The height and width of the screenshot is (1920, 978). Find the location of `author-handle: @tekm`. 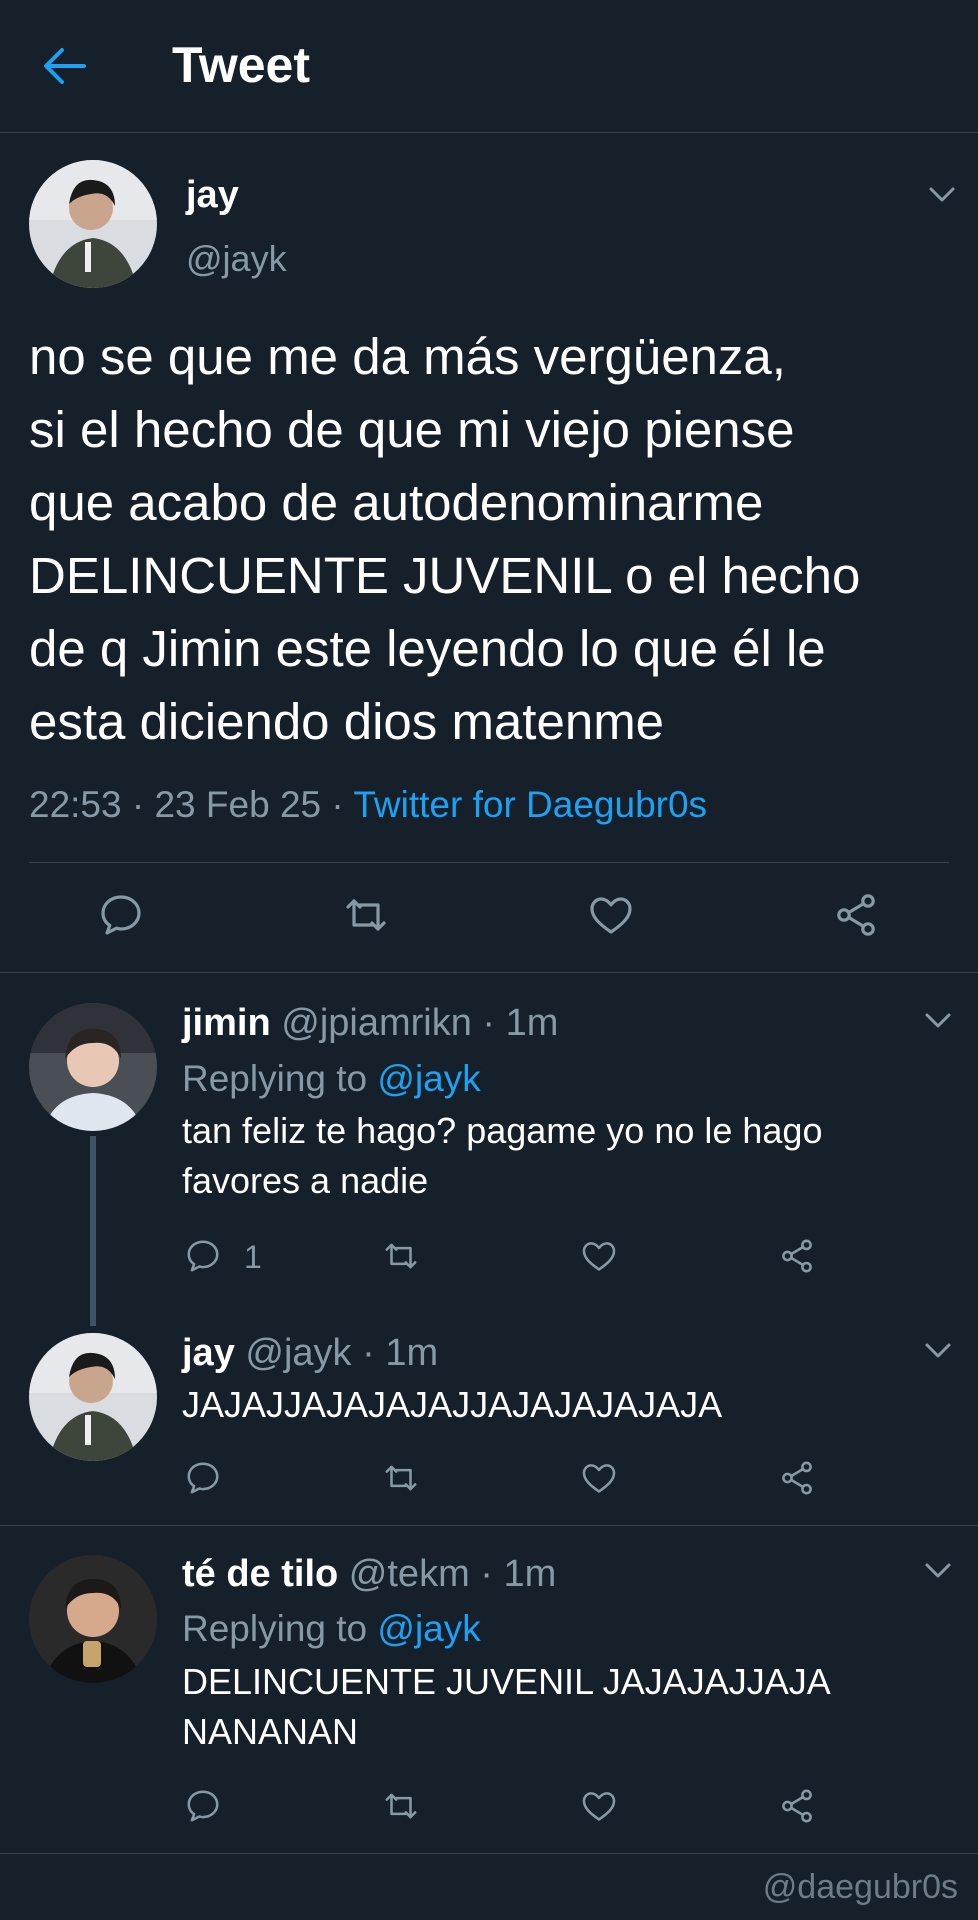

author-handle: @tekm is located at coordinates (409, 1574).